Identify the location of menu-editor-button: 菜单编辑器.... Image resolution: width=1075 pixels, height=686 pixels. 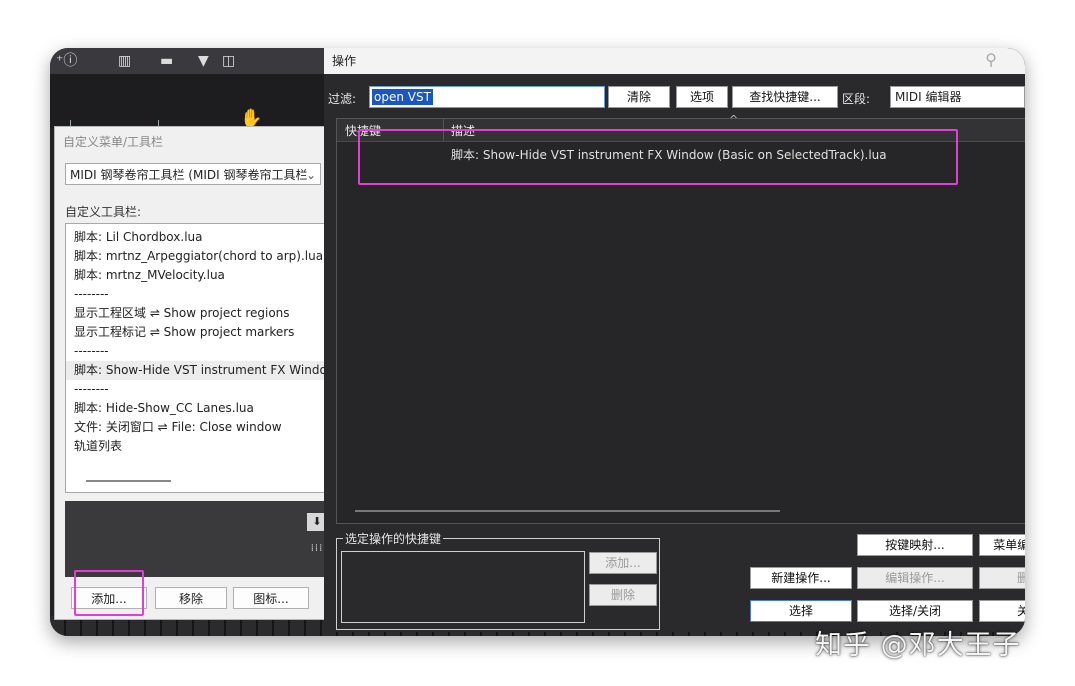
(1002, 545).